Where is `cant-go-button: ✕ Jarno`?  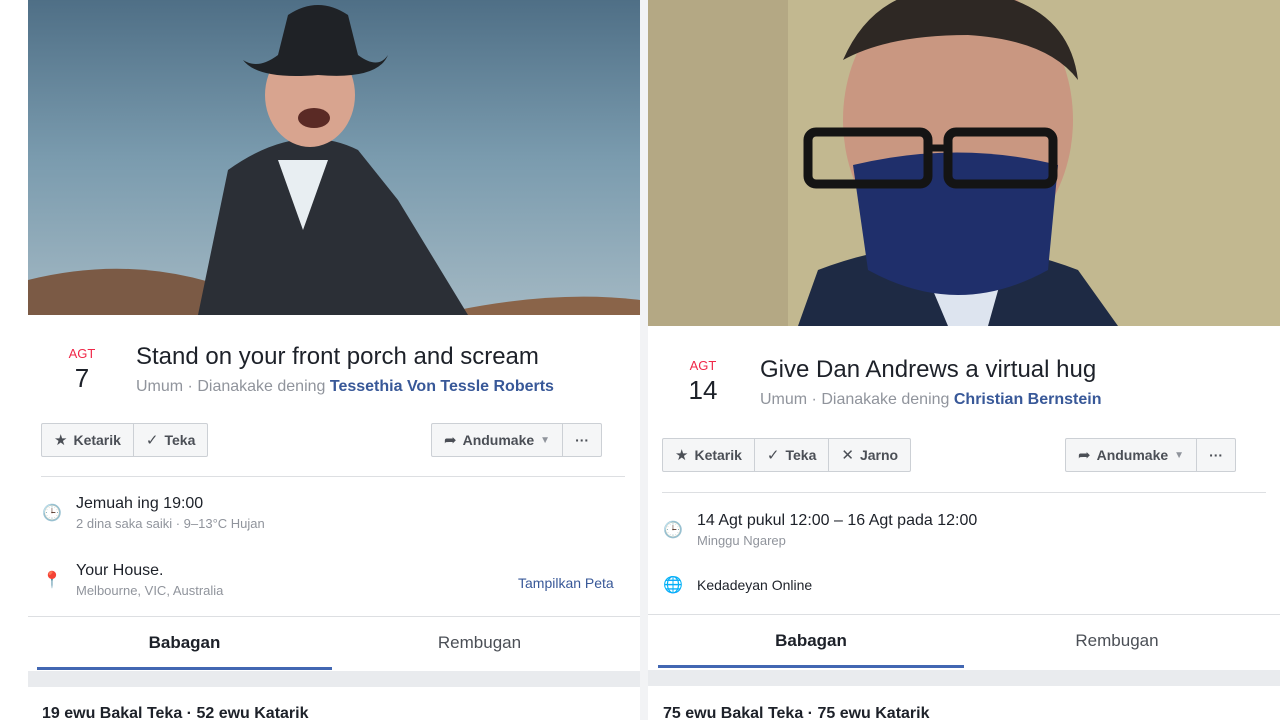
cant-go-button: ✕ Jarno is located at coordinates (869, 455).